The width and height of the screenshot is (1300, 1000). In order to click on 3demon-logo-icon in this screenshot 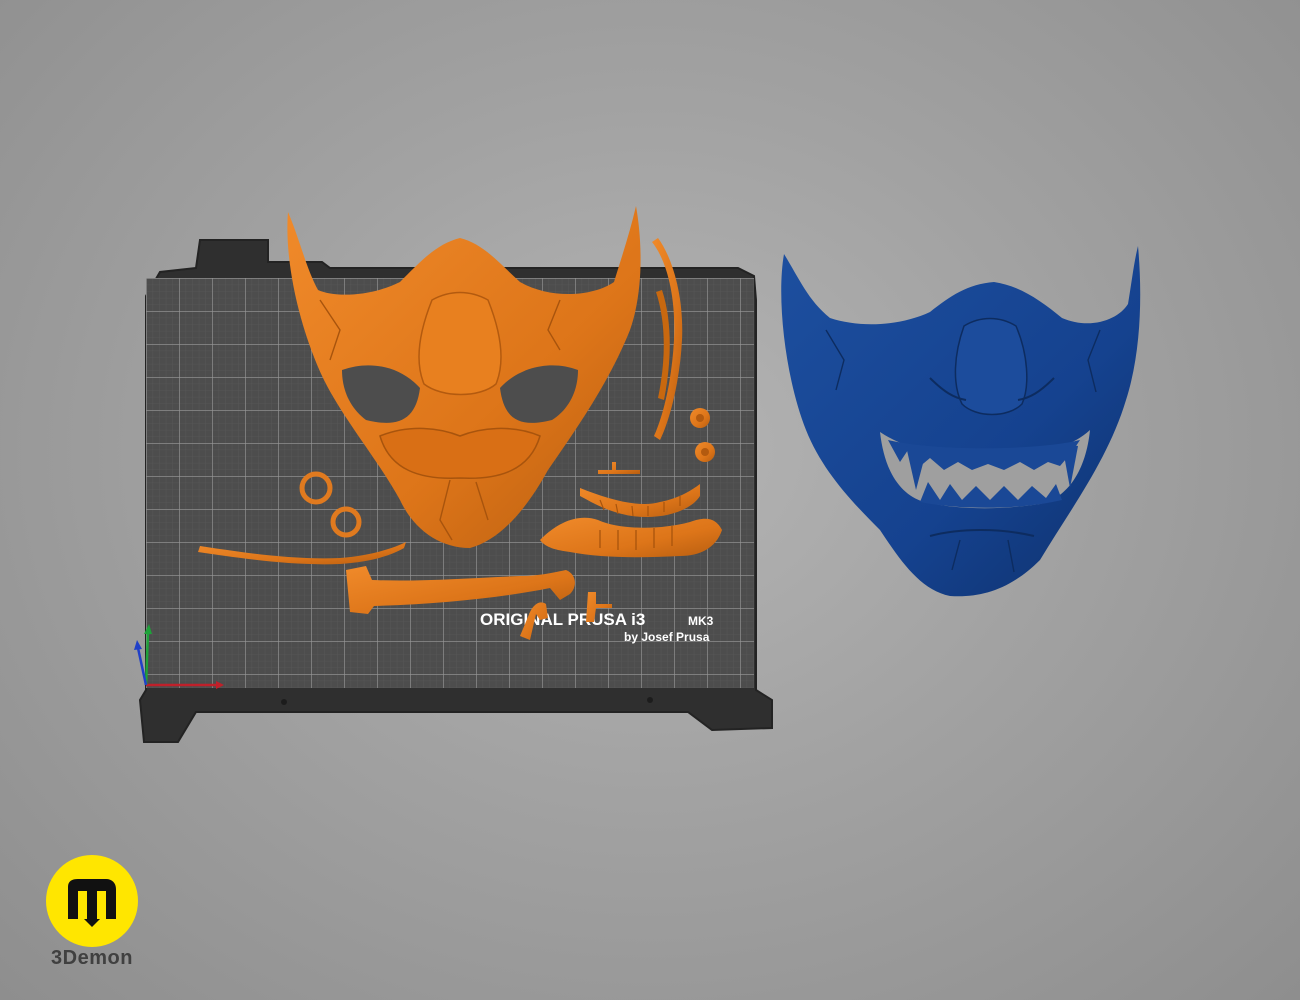, I will do `click(92, 901)`.